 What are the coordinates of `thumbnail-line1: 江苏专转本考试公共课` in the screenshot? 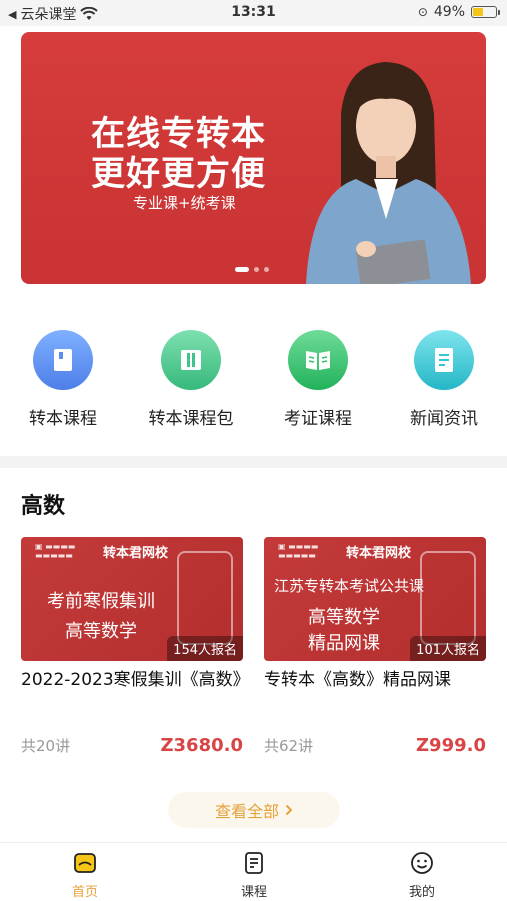 It's located at (348, 586).